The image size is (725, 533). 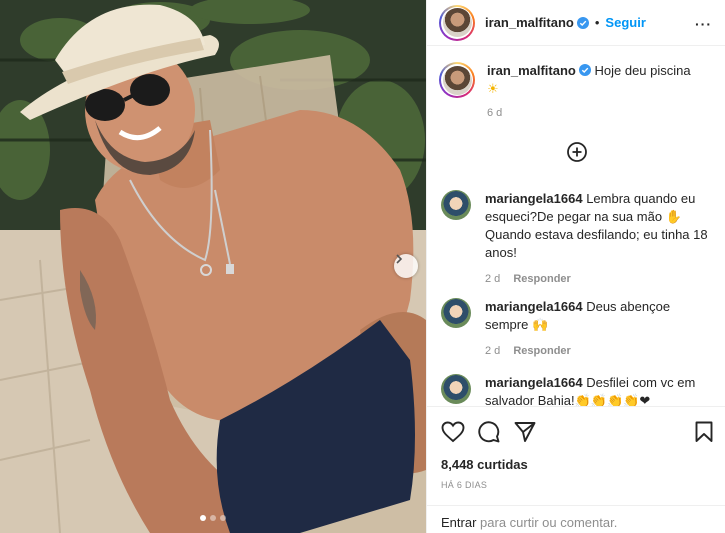 What do you see at coordinates (399, 259) in the screenshot?
I see `chevron-right-icon` at bounding box center [399, 259].